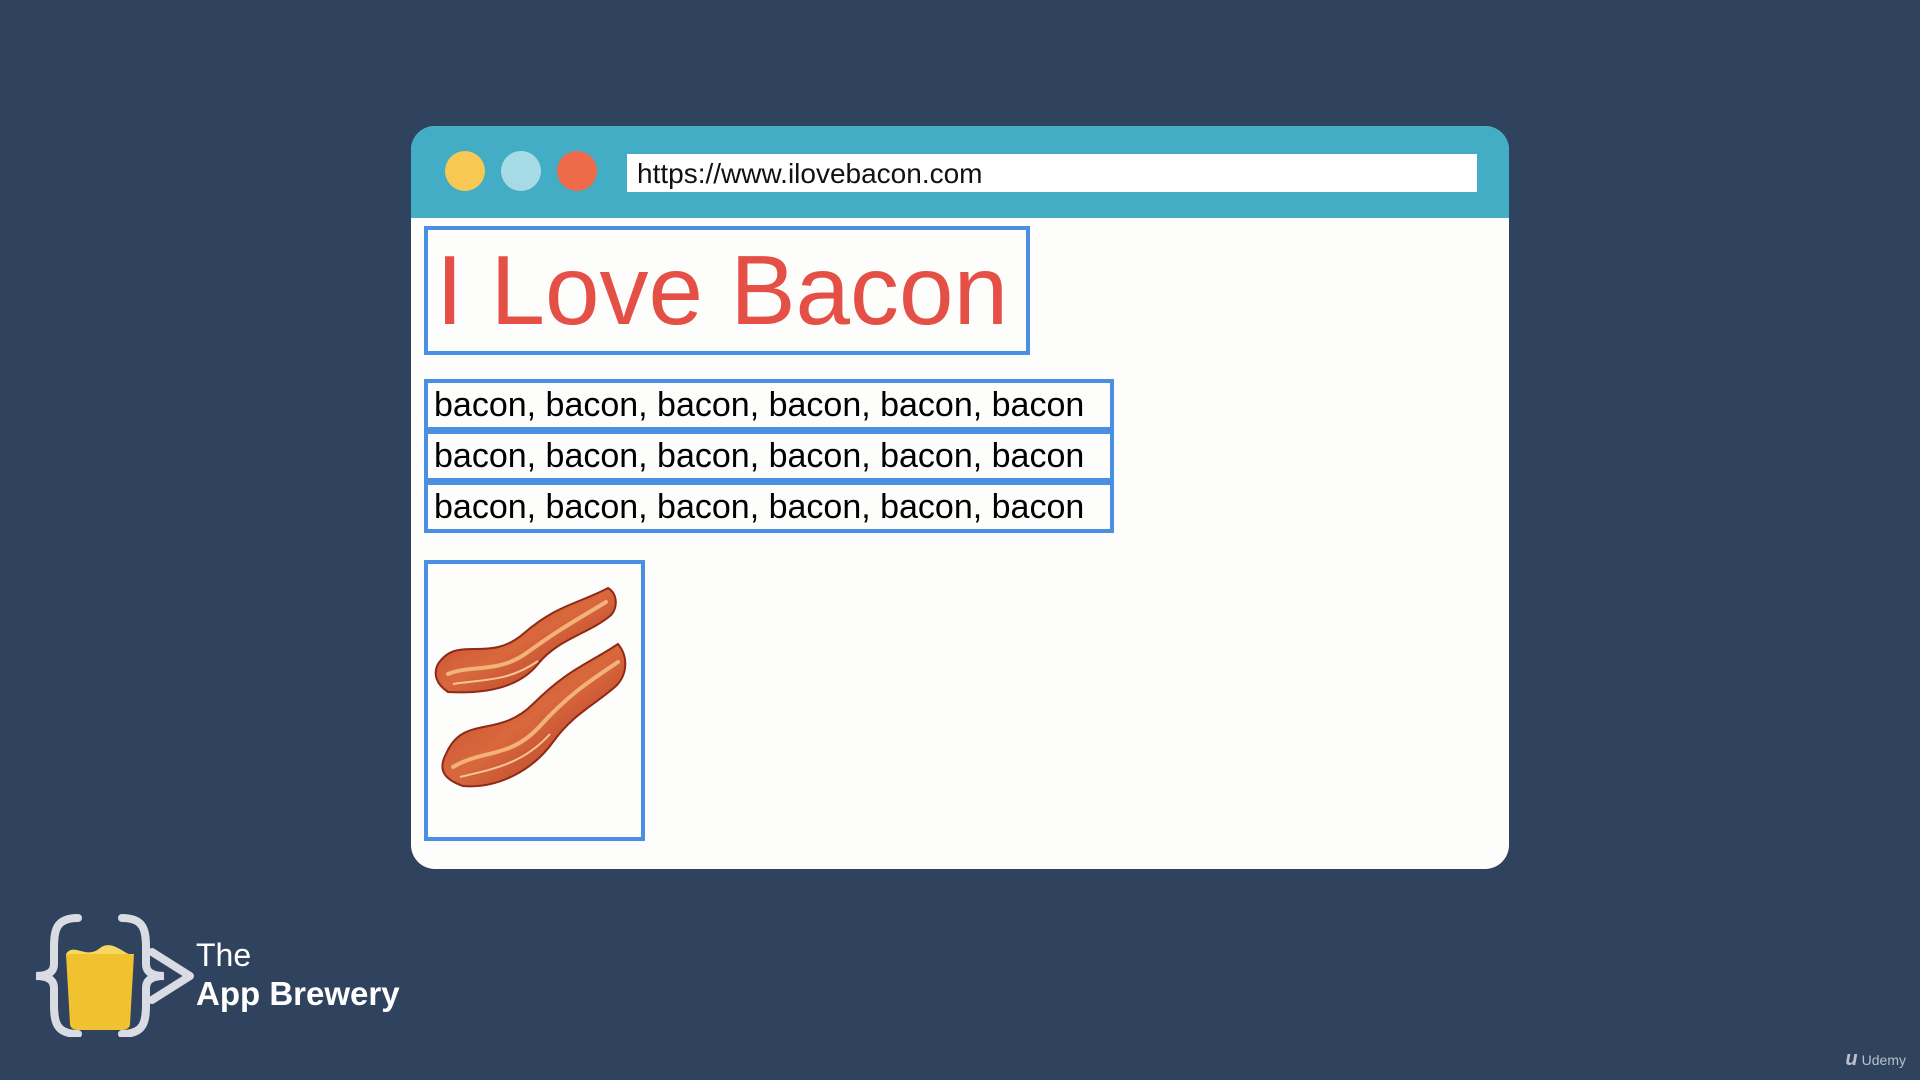  What do you see at coordinates (1883, 1060) in the screenshot?
I see `udemy-text: Udemy` at bounding box center [1883, 1060].